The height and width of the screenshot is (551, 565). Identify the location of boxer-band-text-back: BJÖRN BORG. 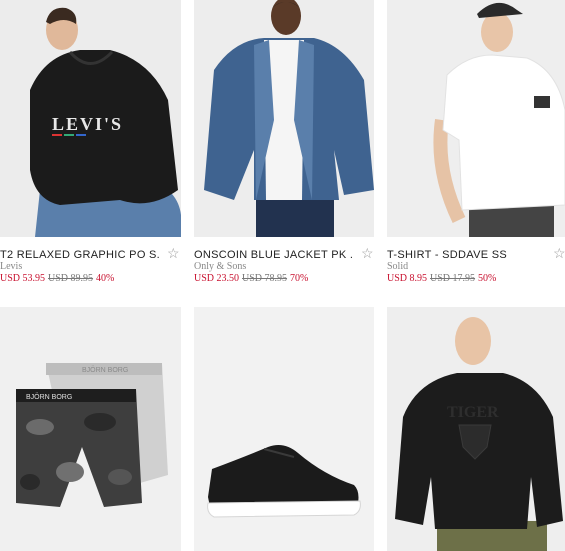
(105, 370).